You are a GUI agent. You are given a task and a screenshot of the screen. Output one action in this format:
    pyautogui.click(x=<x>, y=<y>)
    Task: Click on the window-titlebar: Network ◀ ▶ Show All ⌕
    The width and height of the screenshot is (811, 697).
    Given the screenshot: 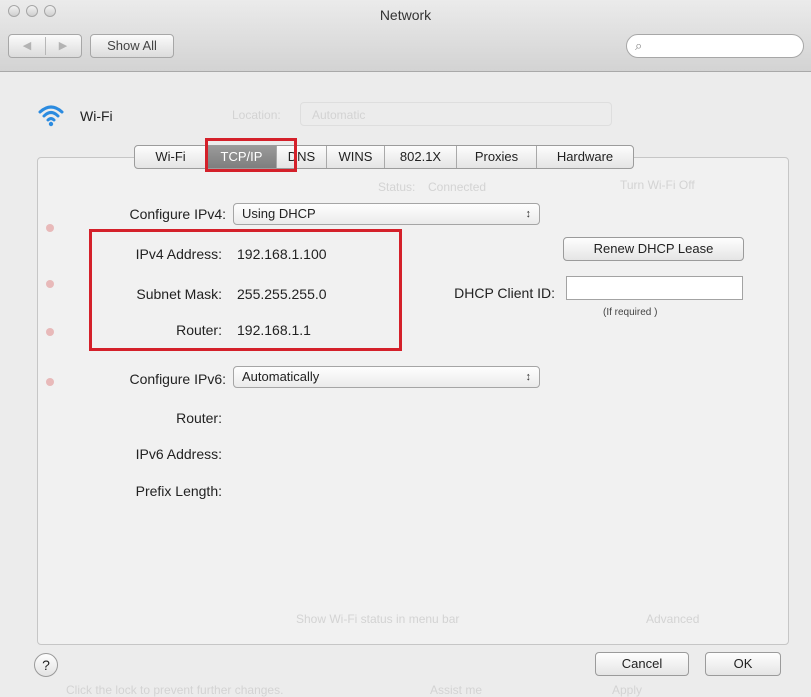 What is the action you would take?
    pyautogui.click(x=405, y=36)
    